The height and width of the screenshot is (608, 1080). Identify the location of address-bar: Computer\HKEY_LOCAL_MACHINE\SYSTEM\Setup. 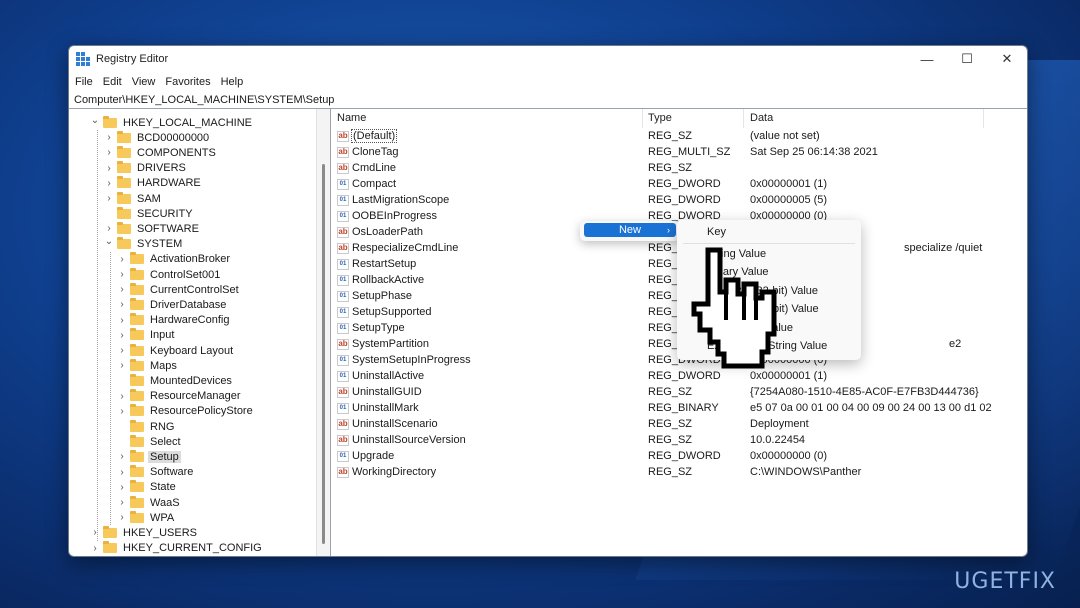
(548, 100).